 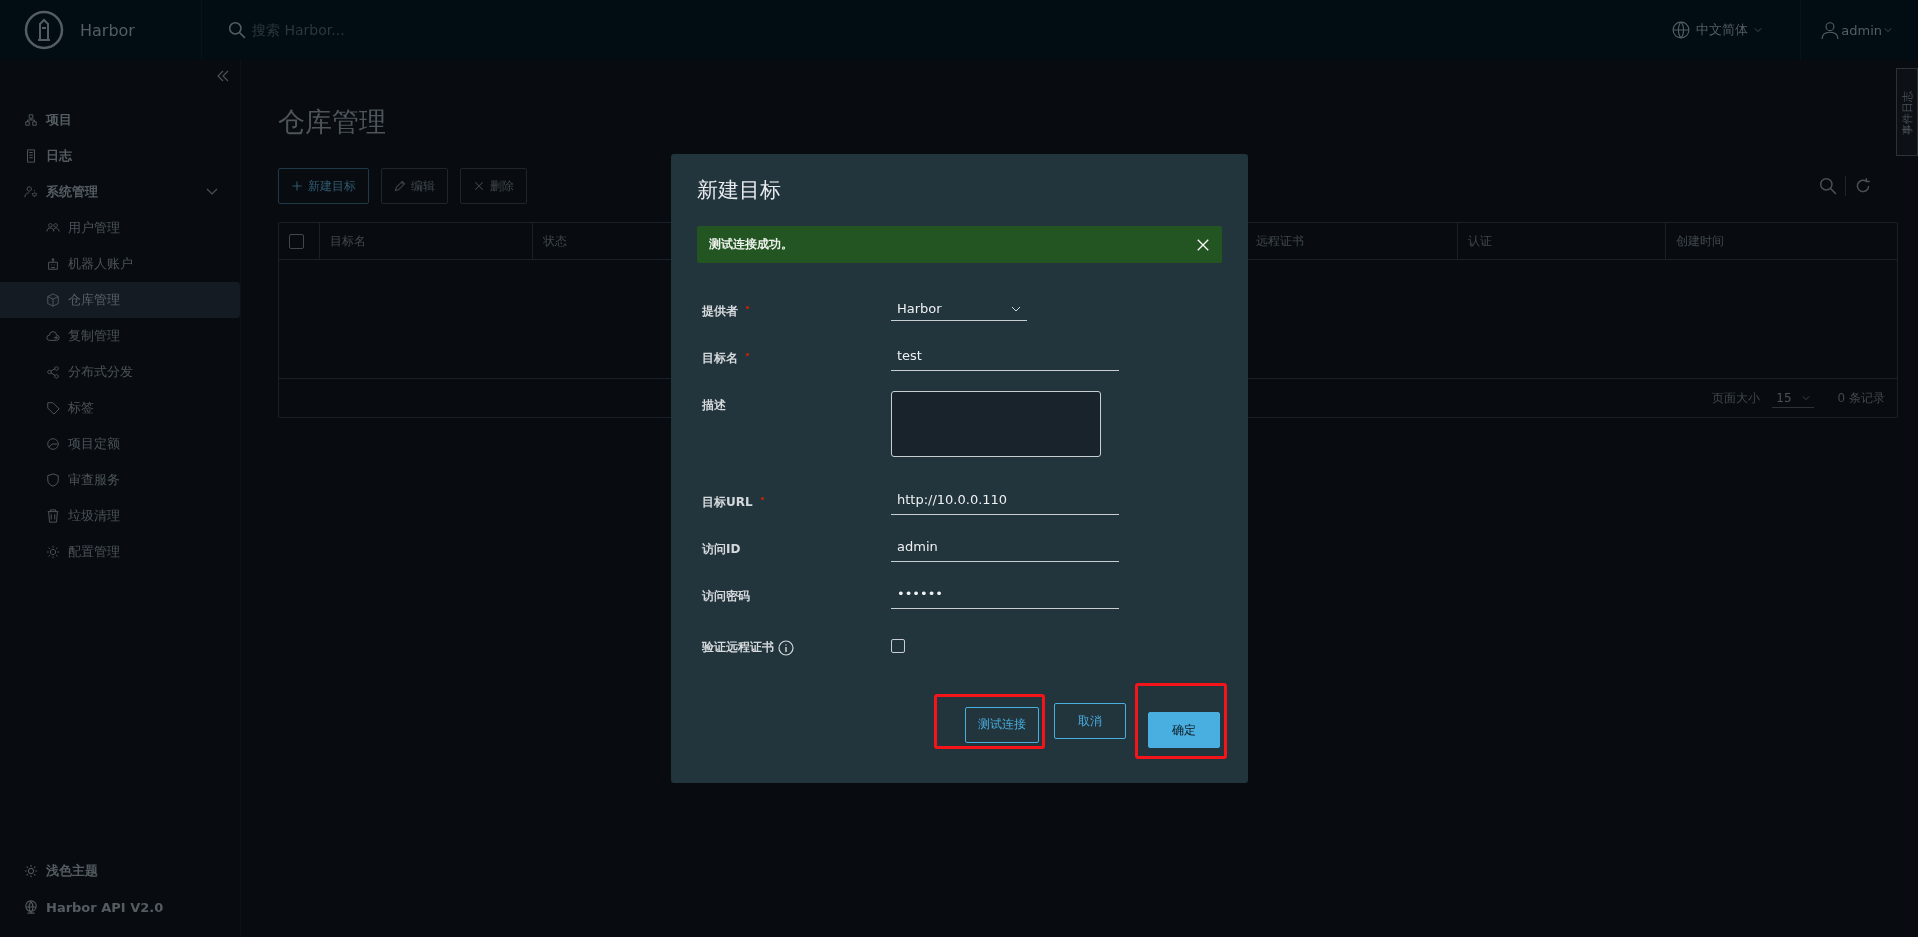 I want to click on sidebar-item: 标签, so click(x=120, y=408).